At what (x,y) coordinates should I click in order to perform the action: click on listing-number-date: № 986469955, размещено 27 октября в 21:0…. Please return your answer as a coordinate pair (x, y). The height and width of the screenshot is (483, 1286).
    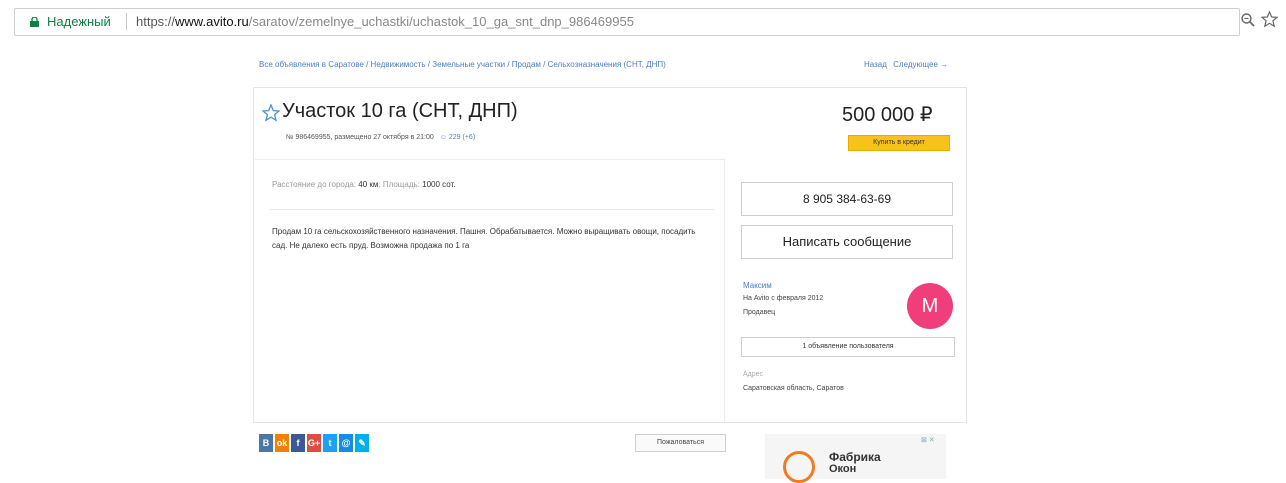
    Looking at the image, I should click on (360, 137).